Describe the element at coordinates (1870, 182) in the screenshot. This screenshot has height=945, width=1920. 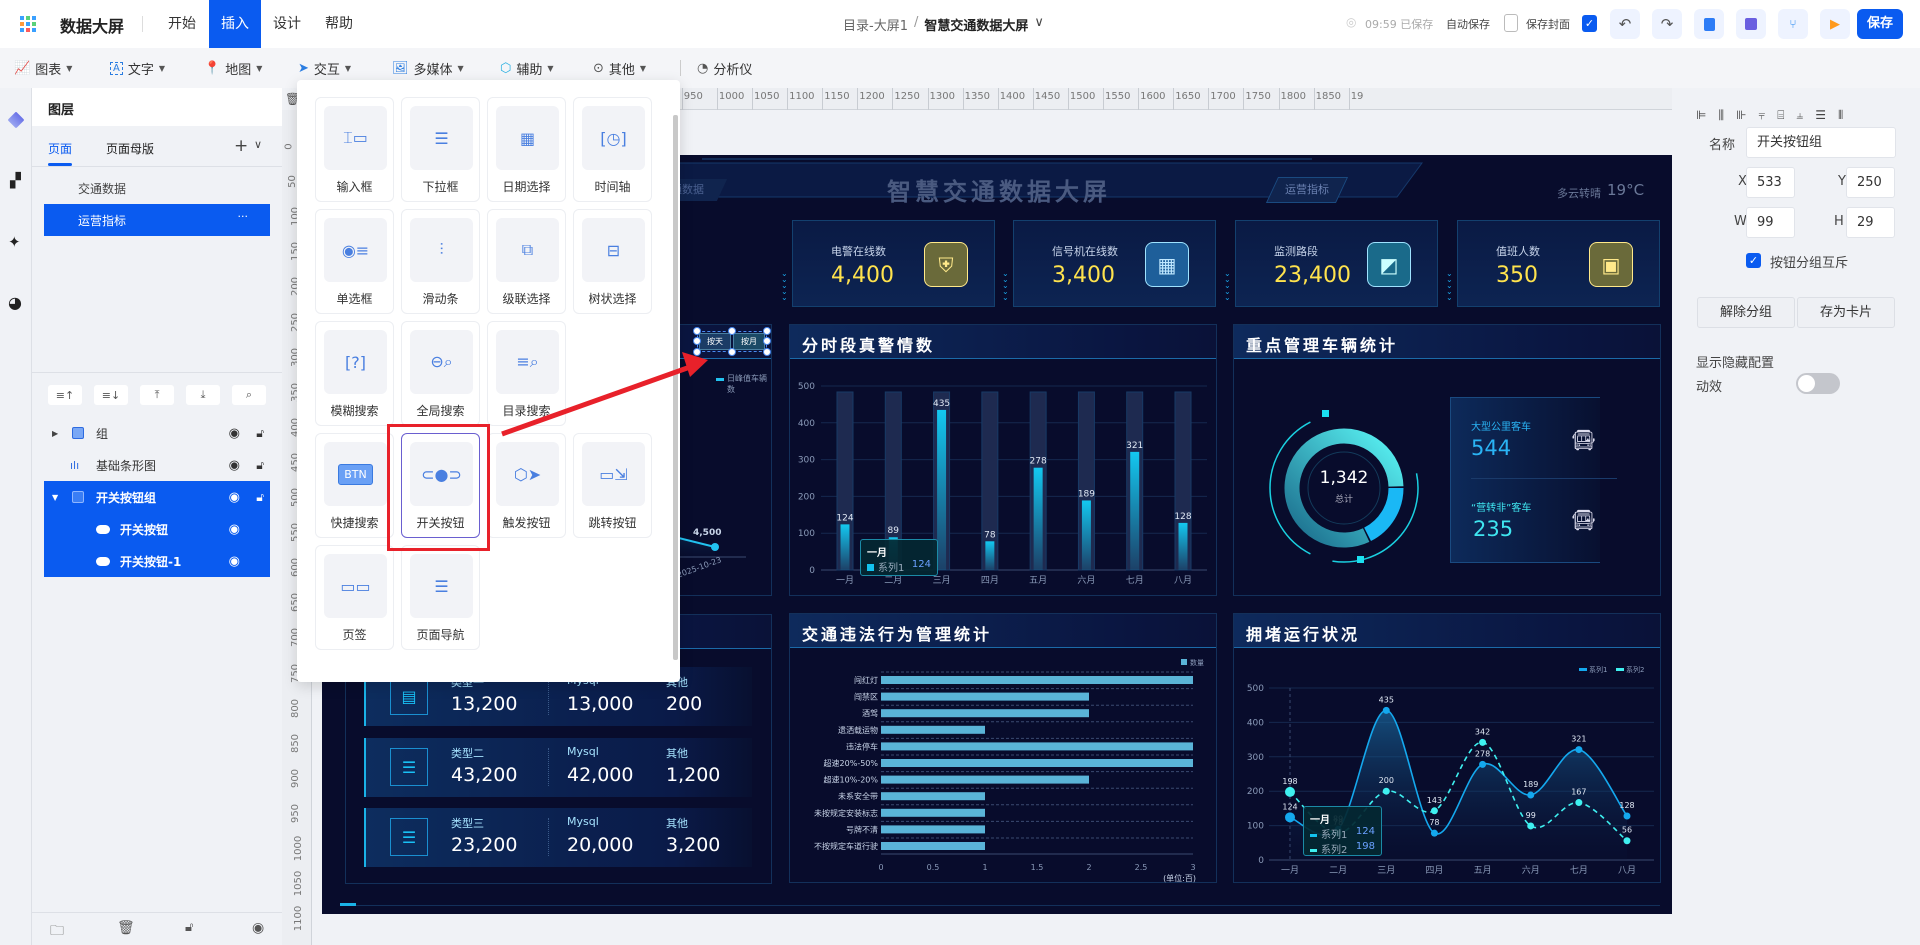
I see `y-input: 250` at that location.